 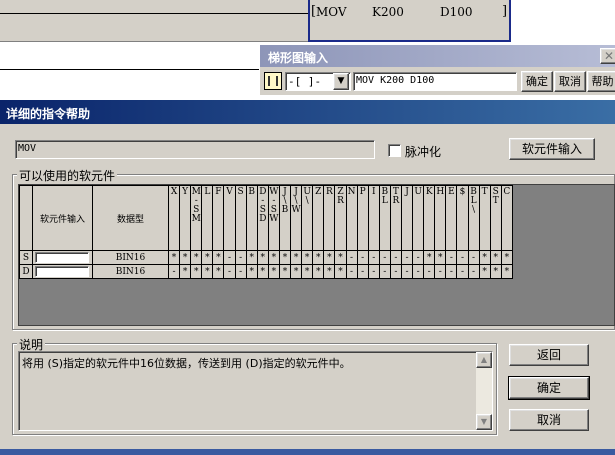 What do you see at coordinates (251, 218) in the screenshot?
I see `device-col-header: B` at bounding box center [251, 218].